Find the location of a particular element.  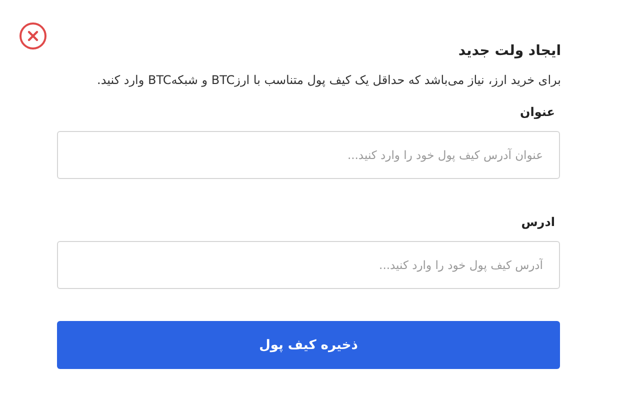

field-label: ادرس is located at coordinates (537, 222).